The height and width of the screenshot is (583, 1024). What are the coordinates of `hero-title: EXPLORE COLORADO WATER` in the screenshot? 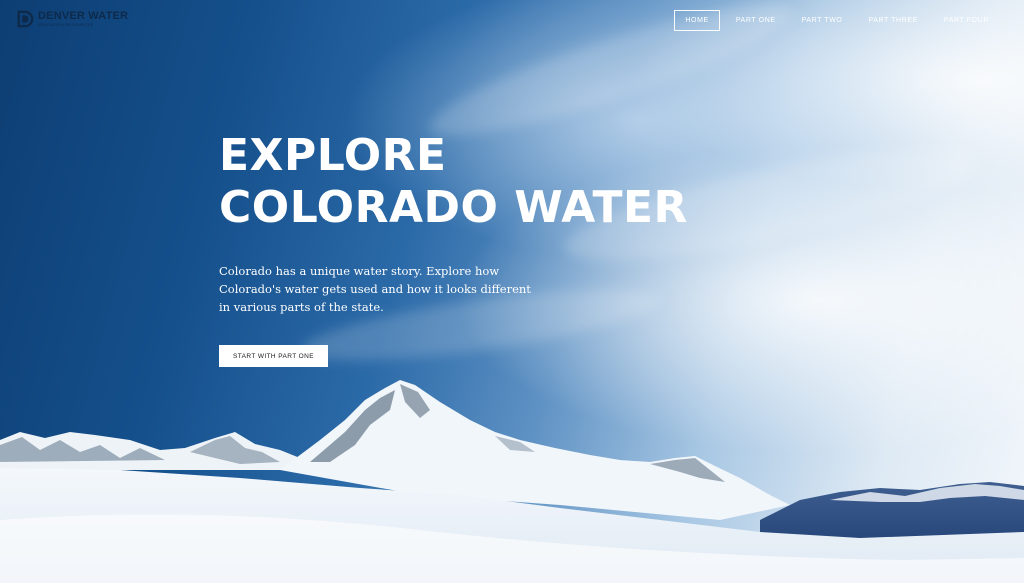 It's located at (453, 182).